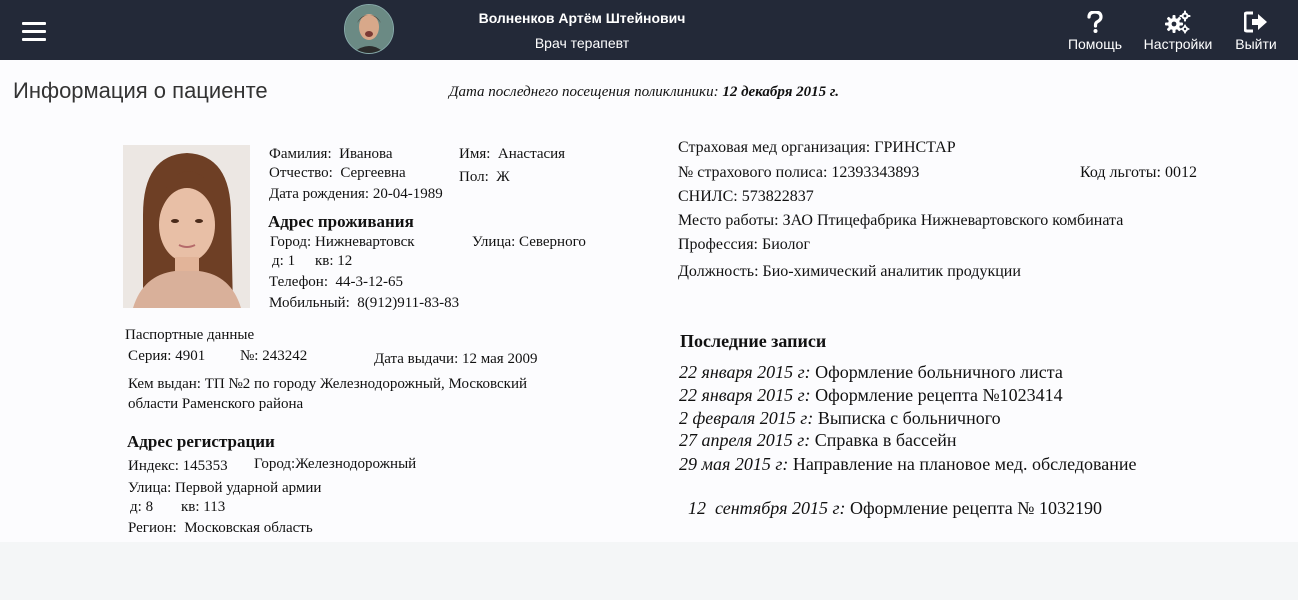 The height and width of the screenshot is (600, 1298). What do you see at coordinates (552, 242) in the screenshot?
I see `street-value: Северного` at bounding box center [552, 242].